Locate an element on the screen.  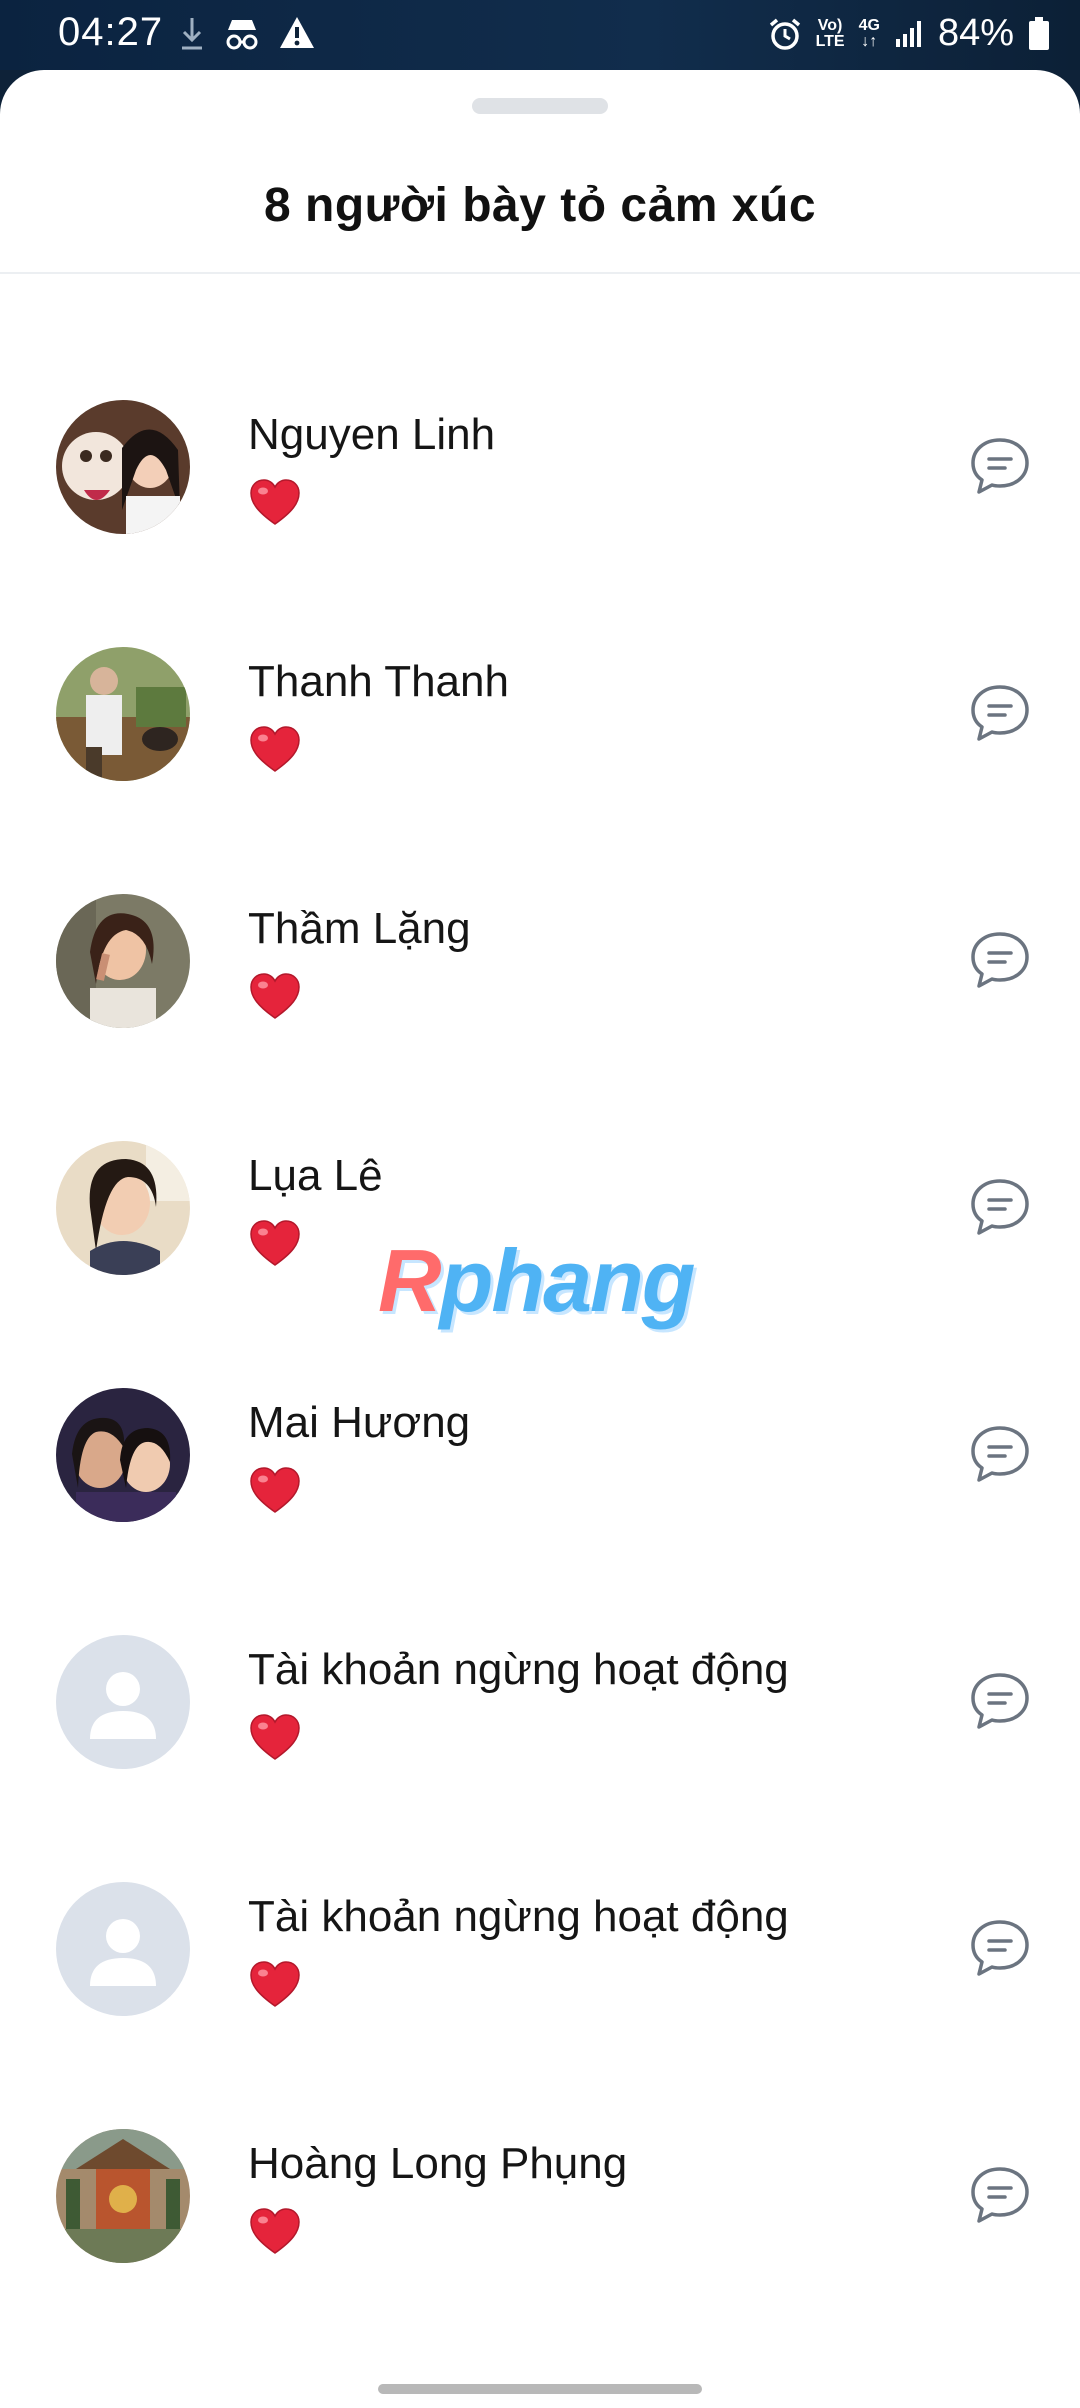
reactor-name: Mai Hương is located at coordinates (359, 1423).